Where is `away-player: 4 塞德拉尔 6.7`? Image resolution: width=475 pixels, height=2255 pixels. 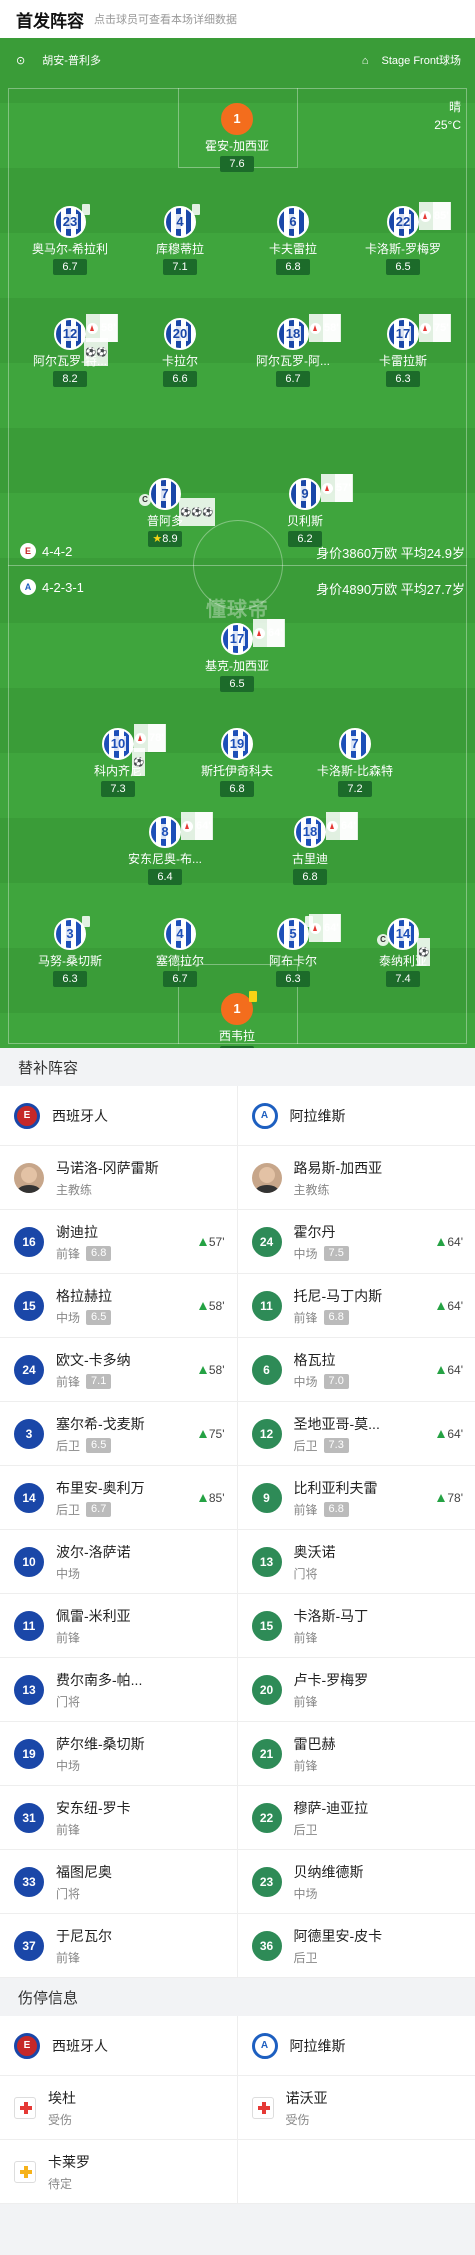
away-player: 4 塞德拉尔 6.7 is located at coordinates (180, 952).